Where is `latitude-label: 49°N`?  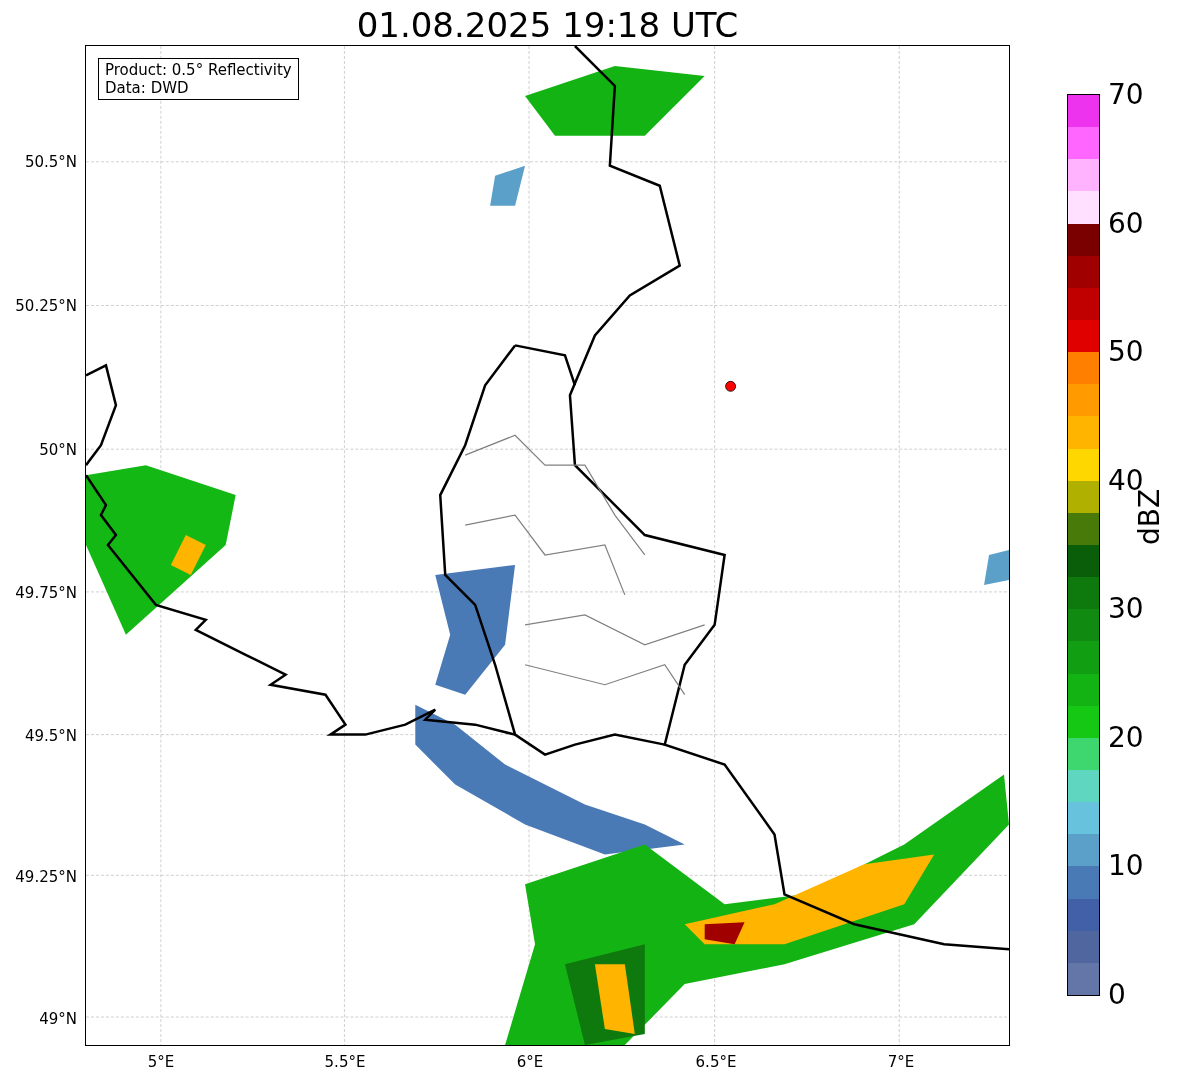 latitude-label: 49°N is located at coordinates (58, 1019).